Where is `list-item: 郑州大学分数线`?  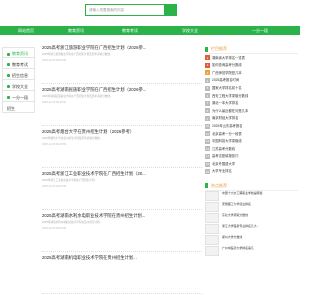 list-item: 郑州大学分数线 is located at coordinates (251, 240).